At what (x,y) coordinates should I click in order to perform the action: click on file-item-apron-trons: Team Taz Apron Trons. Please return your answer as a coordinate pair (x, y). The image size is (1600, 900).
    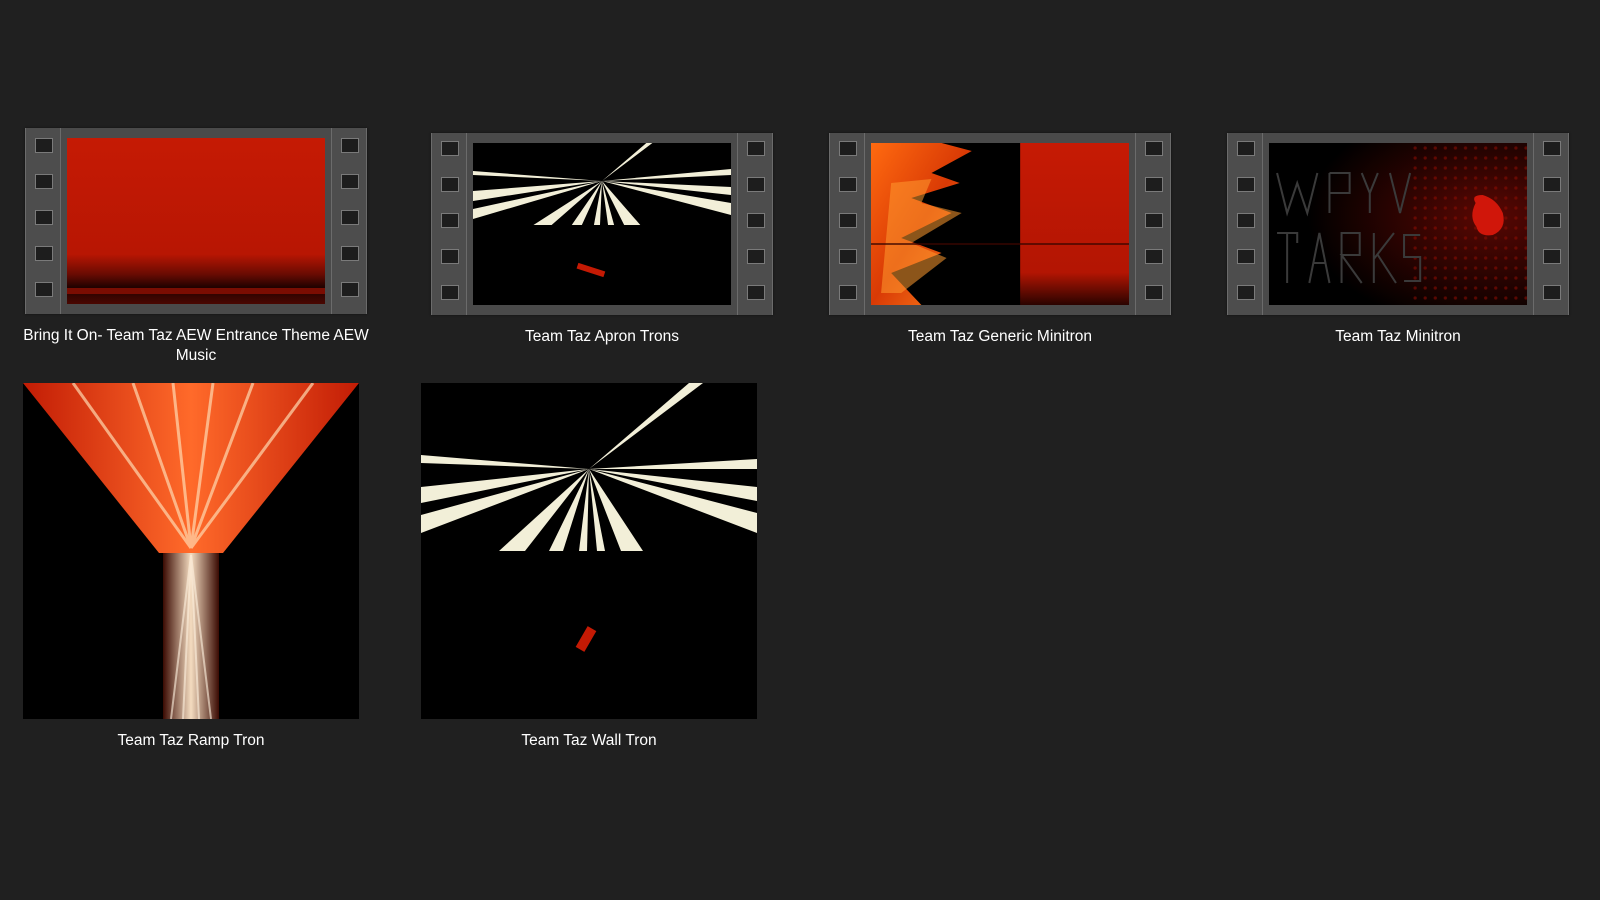
    Looking at the image, I should click on (602, 240).